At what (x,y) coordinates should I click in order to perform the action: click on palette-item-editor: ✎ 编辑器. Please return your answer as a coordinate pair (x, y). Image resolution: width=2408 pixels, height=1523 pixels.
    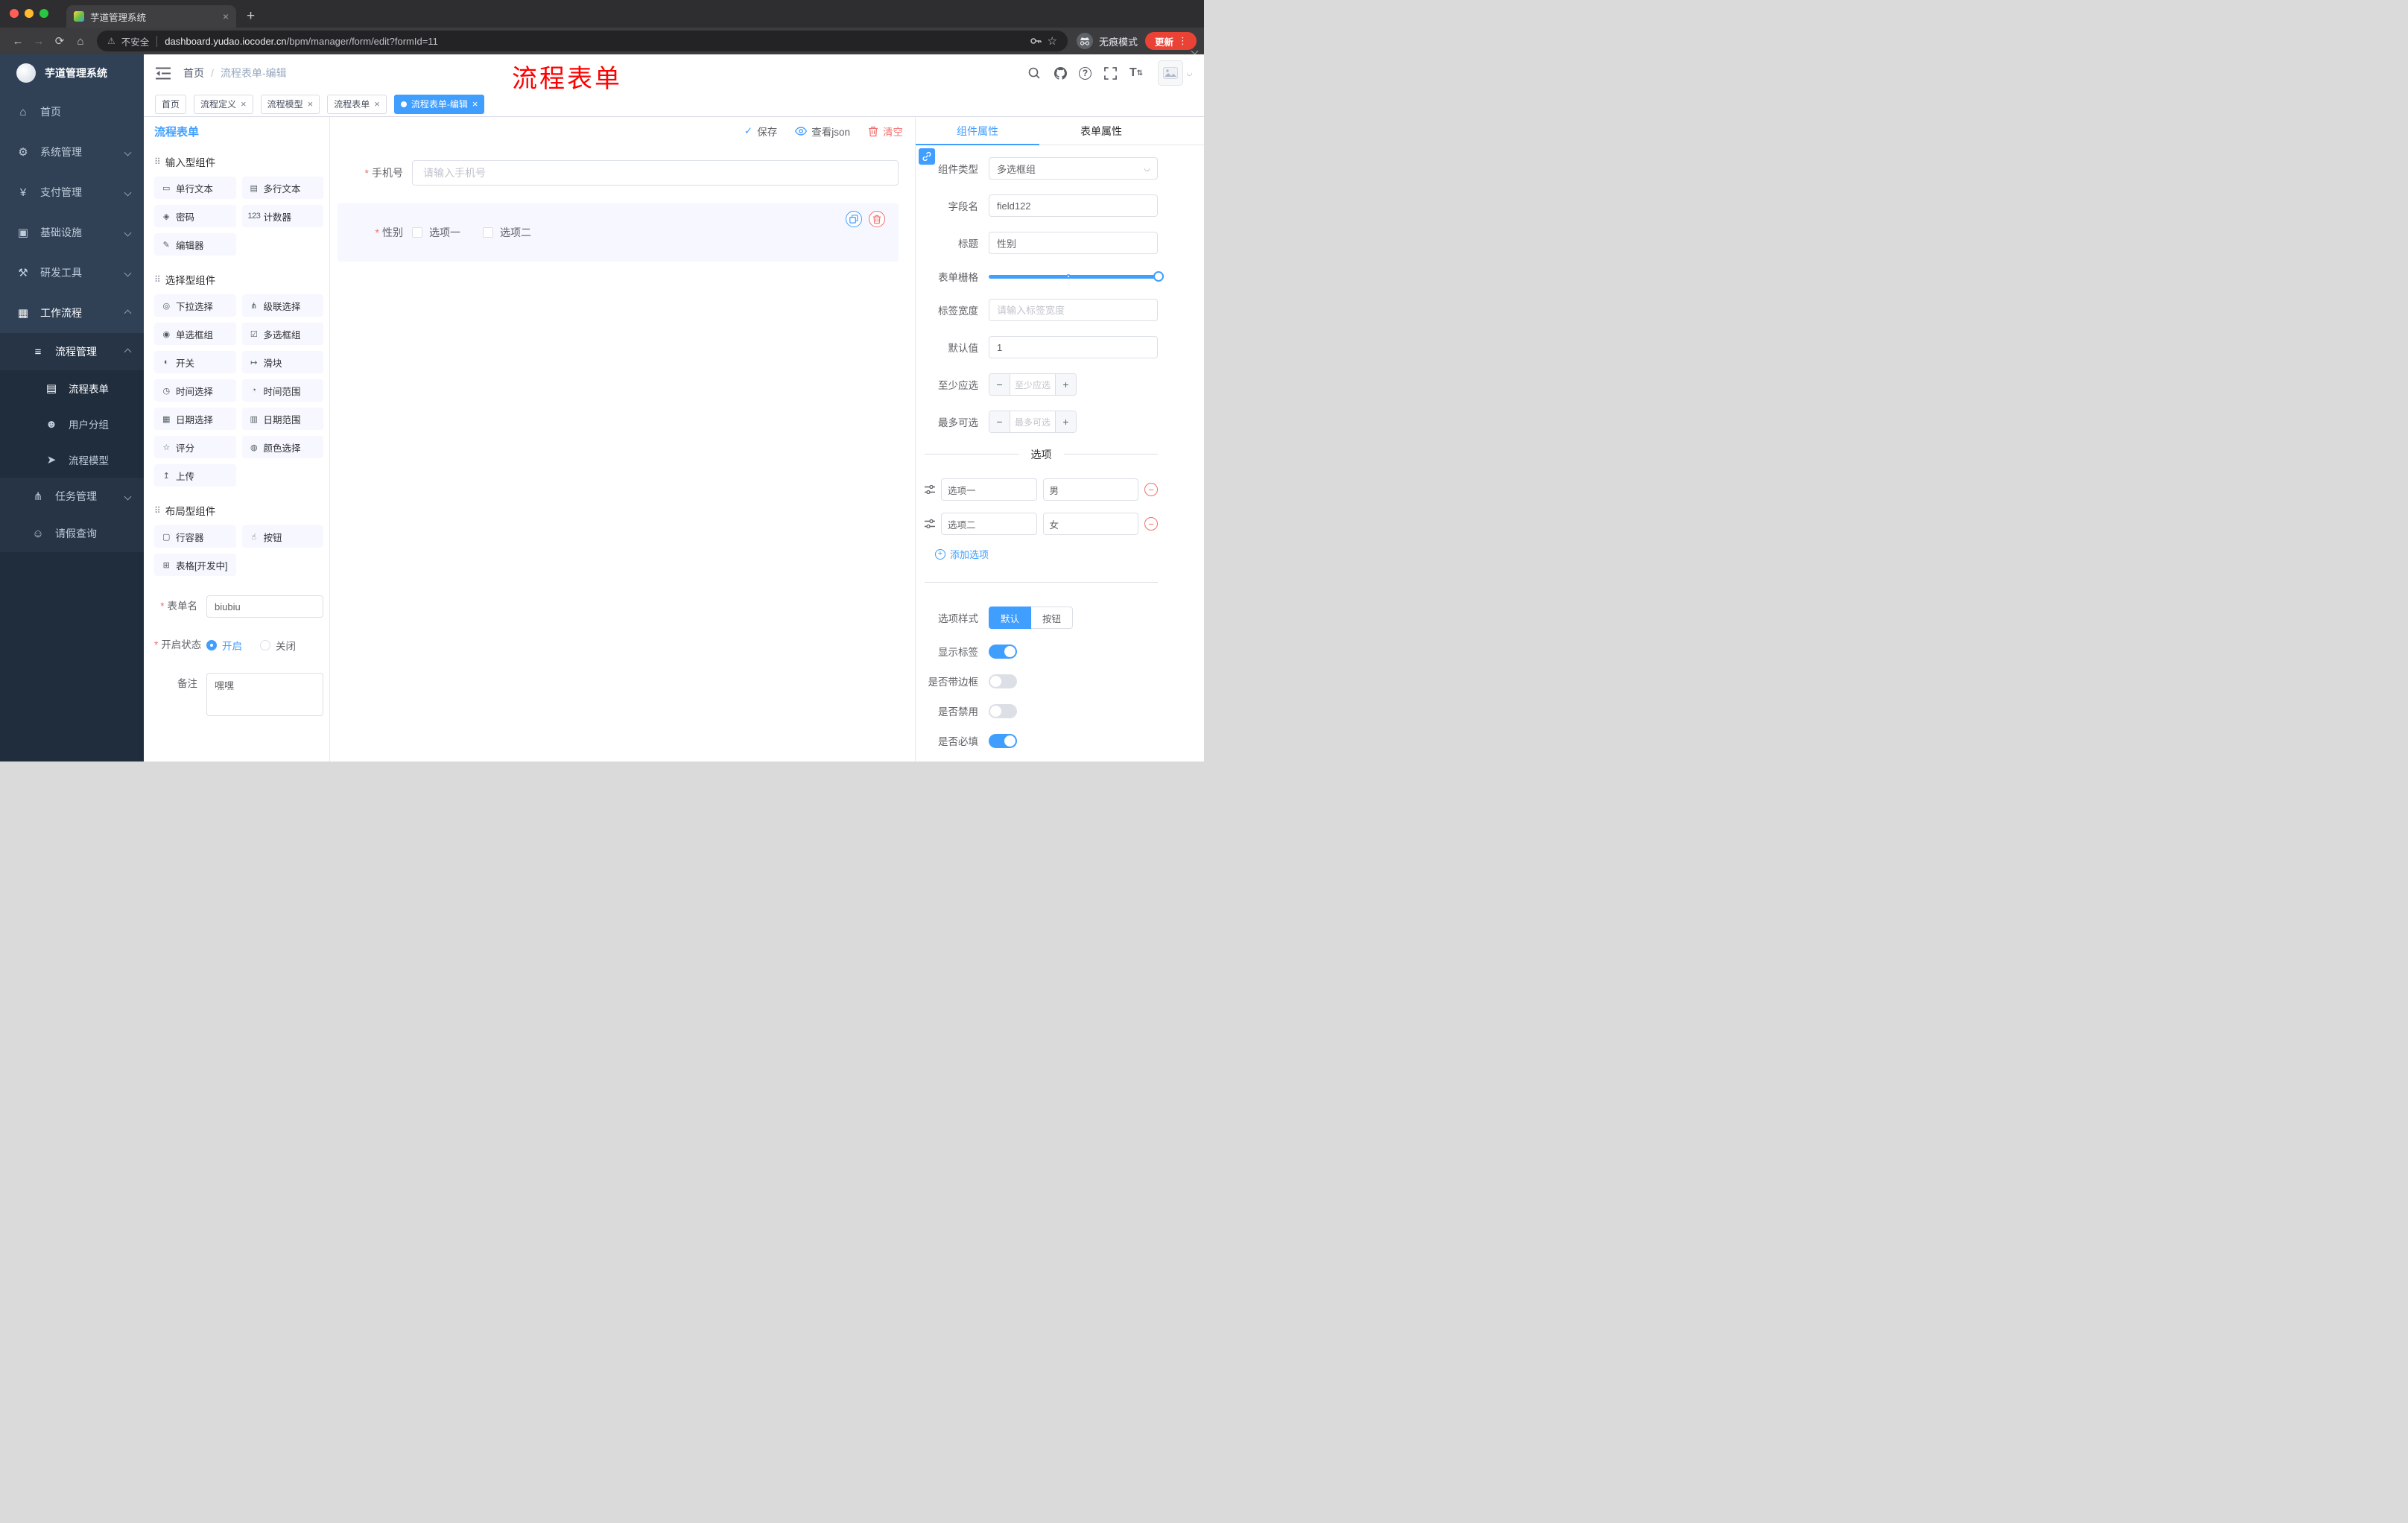
    Looking at the image, I should click on (195, 244).